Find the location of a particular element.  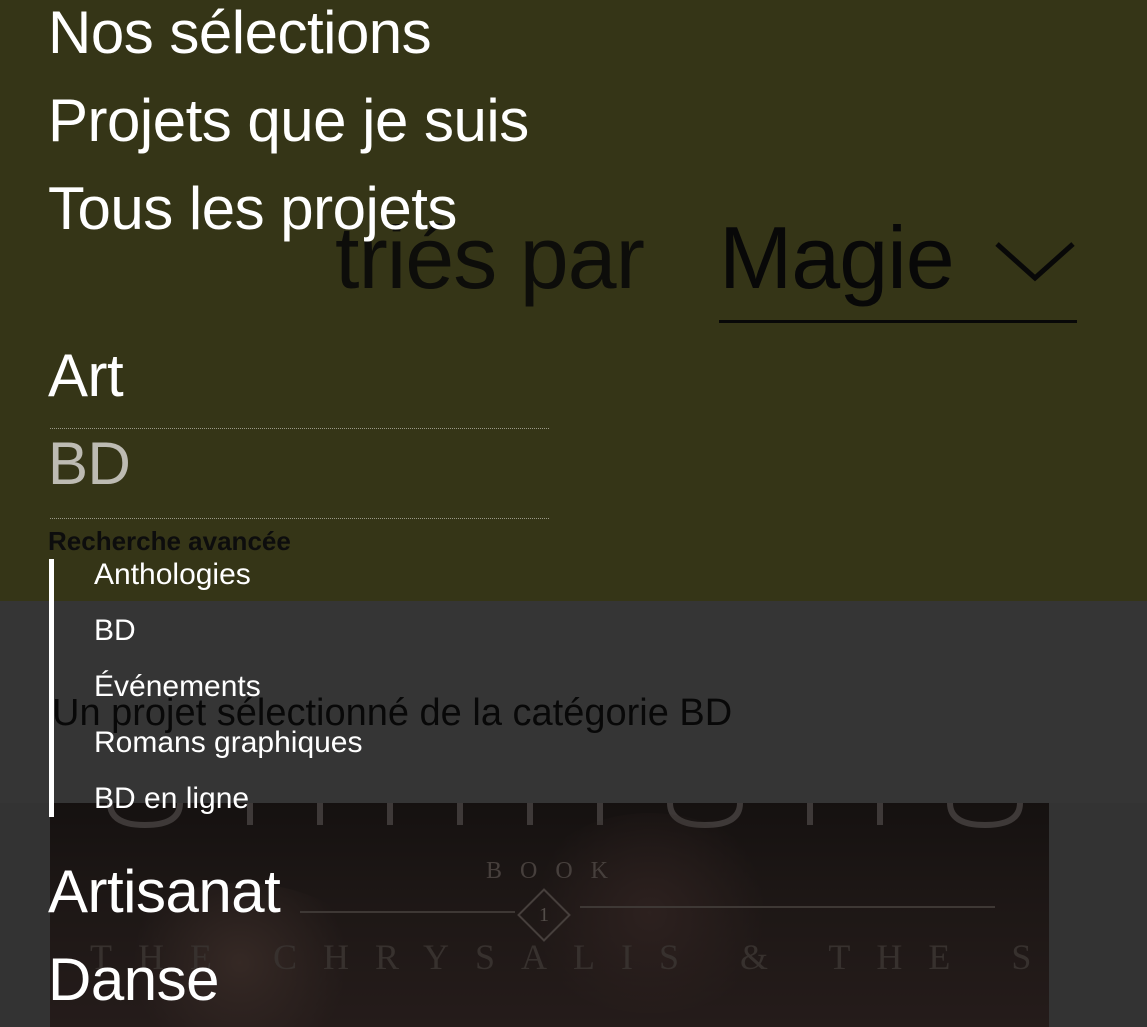

menu-divider is located at coordinates (299, 518).